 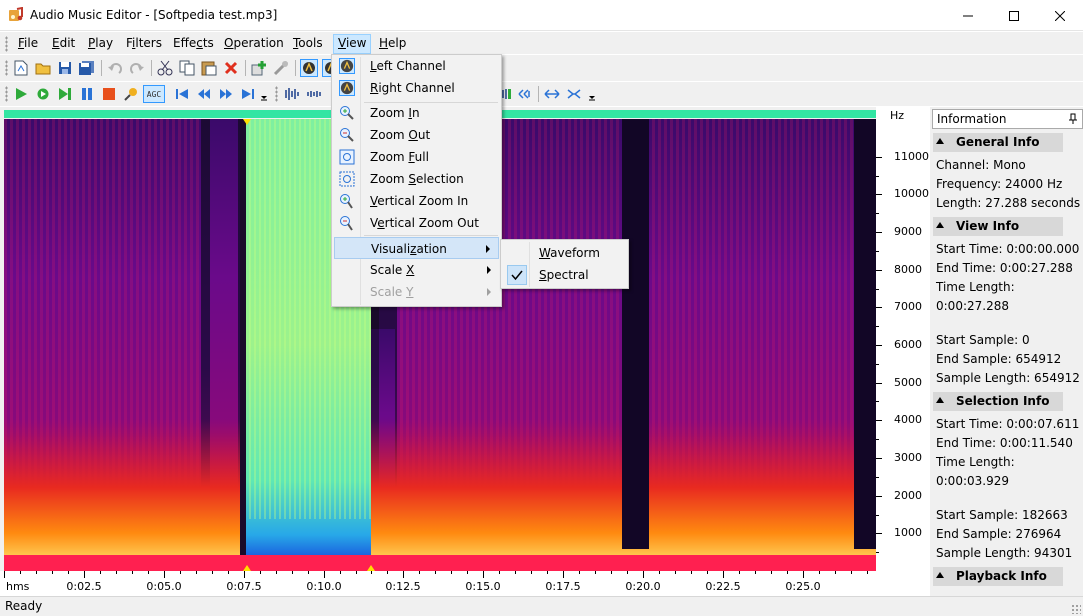 What do you see at coordinates (999, 184) in the screenshot?
I see `info-line: Frequency: 24000 Hz` at bounding box center [999, 184].